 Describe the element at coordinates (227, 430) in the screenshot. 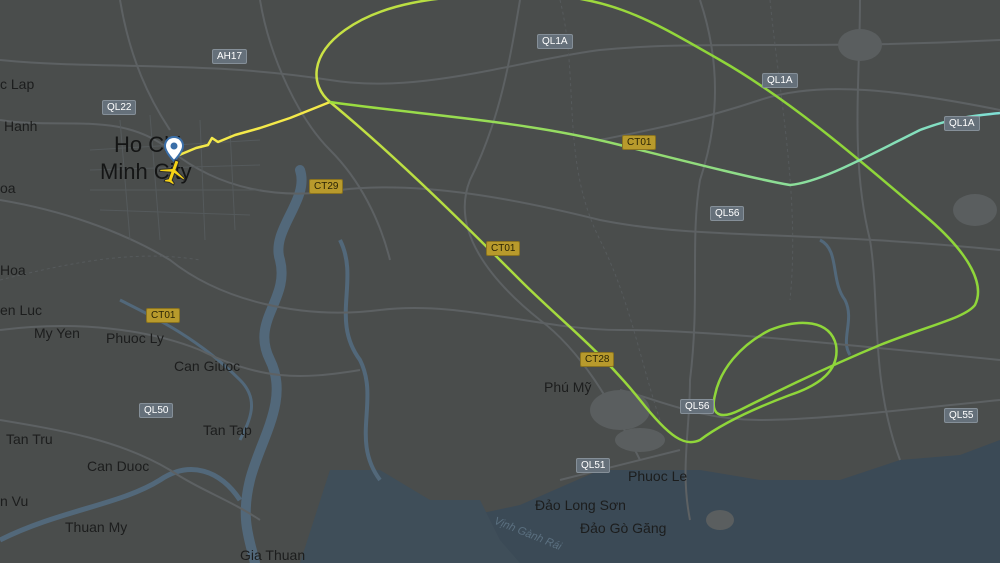

I see `place-label: Tan Tap` at that location.